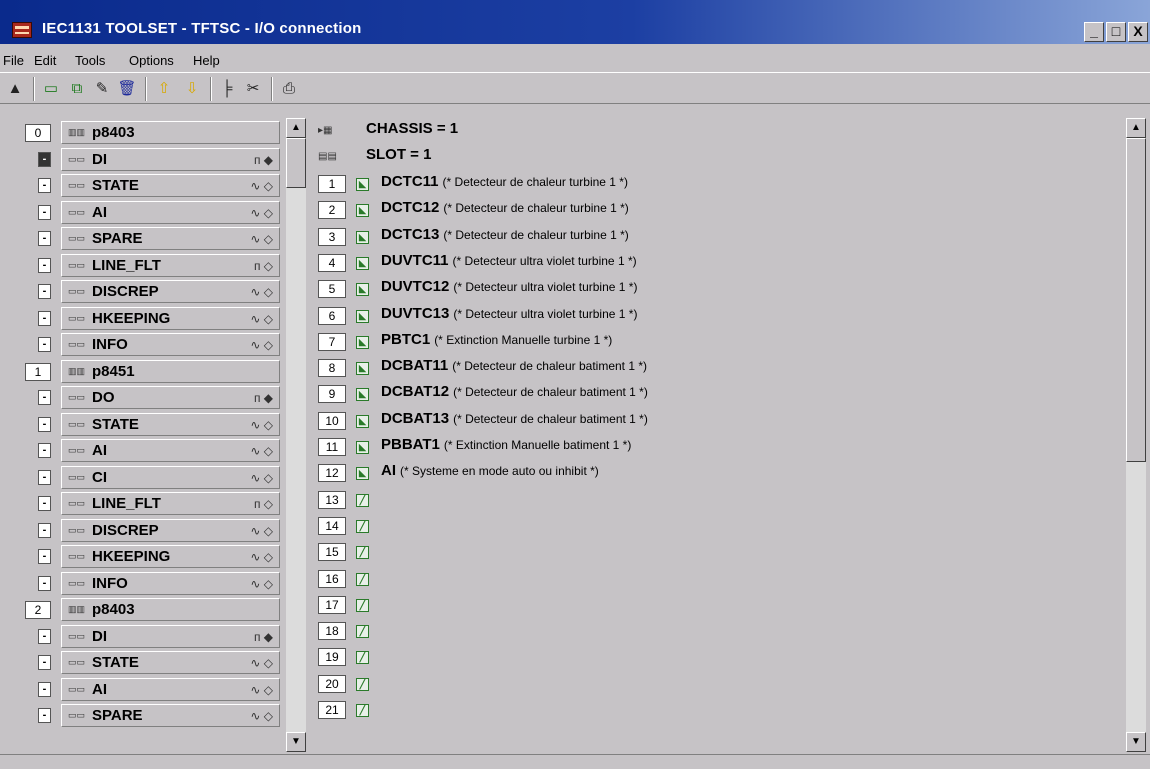 This screenshot has height=769, width=1150. What do you see at coordinates (170, 132) in the screenshot?
I see `tree-item: ▥▥ p8403` at bounding box center [170, 132].